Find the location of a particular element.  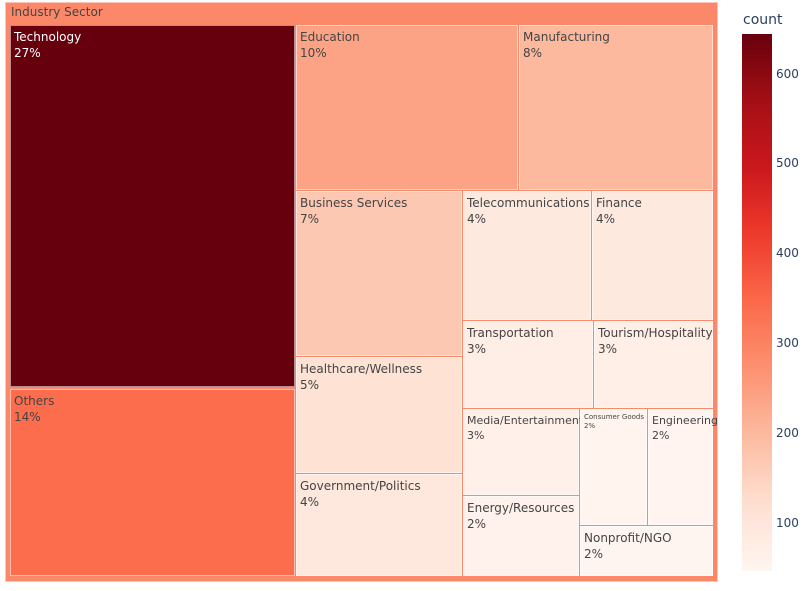

tile-engineering: Engineering 2% is located at coordinates (683, 467).